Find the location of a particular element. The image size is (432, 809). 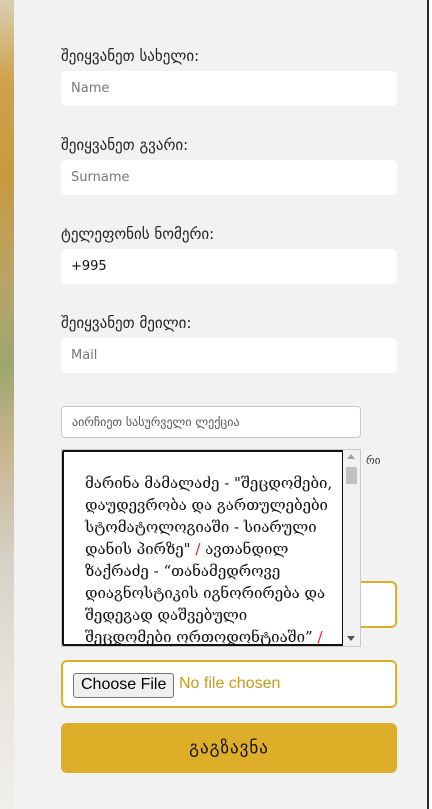

scroll-thumb is located at coordinates (351, 475).